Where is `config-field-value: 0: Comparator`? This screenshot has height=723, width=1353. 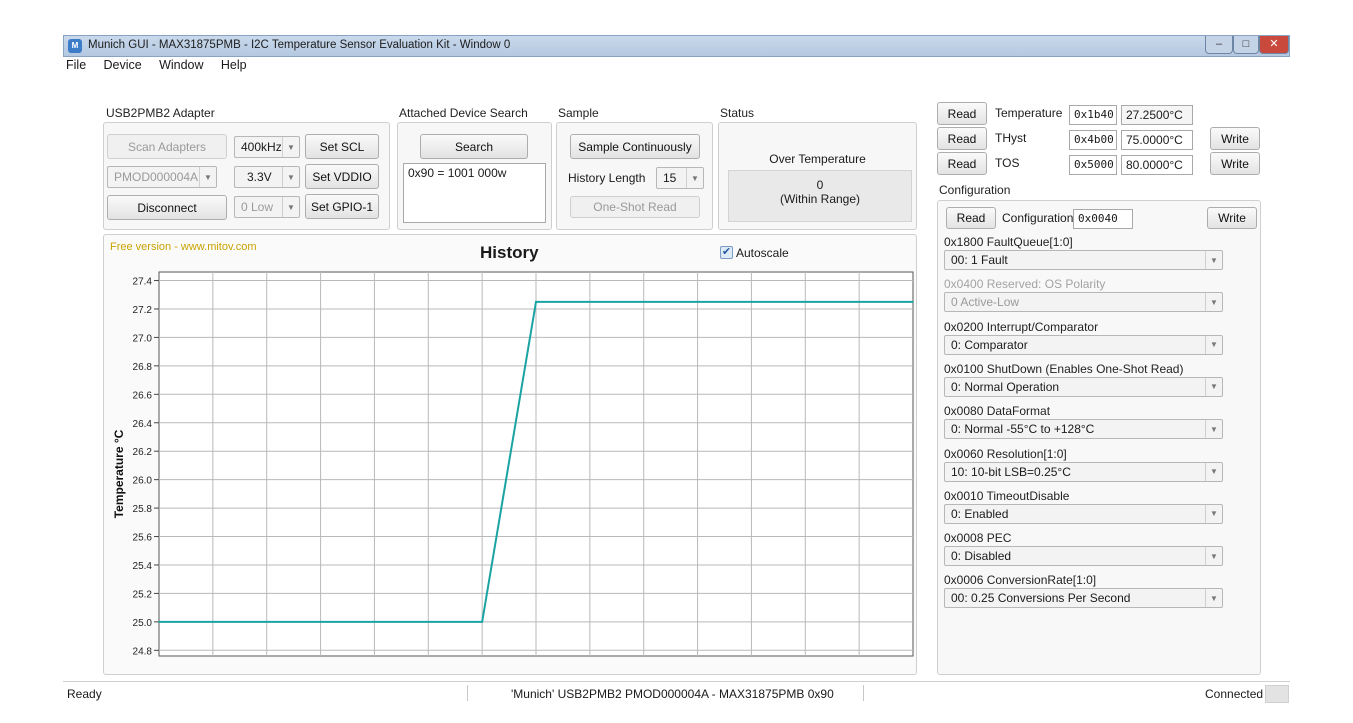
config-field-value: 0: Comparator is located at coordinates (989, 344).